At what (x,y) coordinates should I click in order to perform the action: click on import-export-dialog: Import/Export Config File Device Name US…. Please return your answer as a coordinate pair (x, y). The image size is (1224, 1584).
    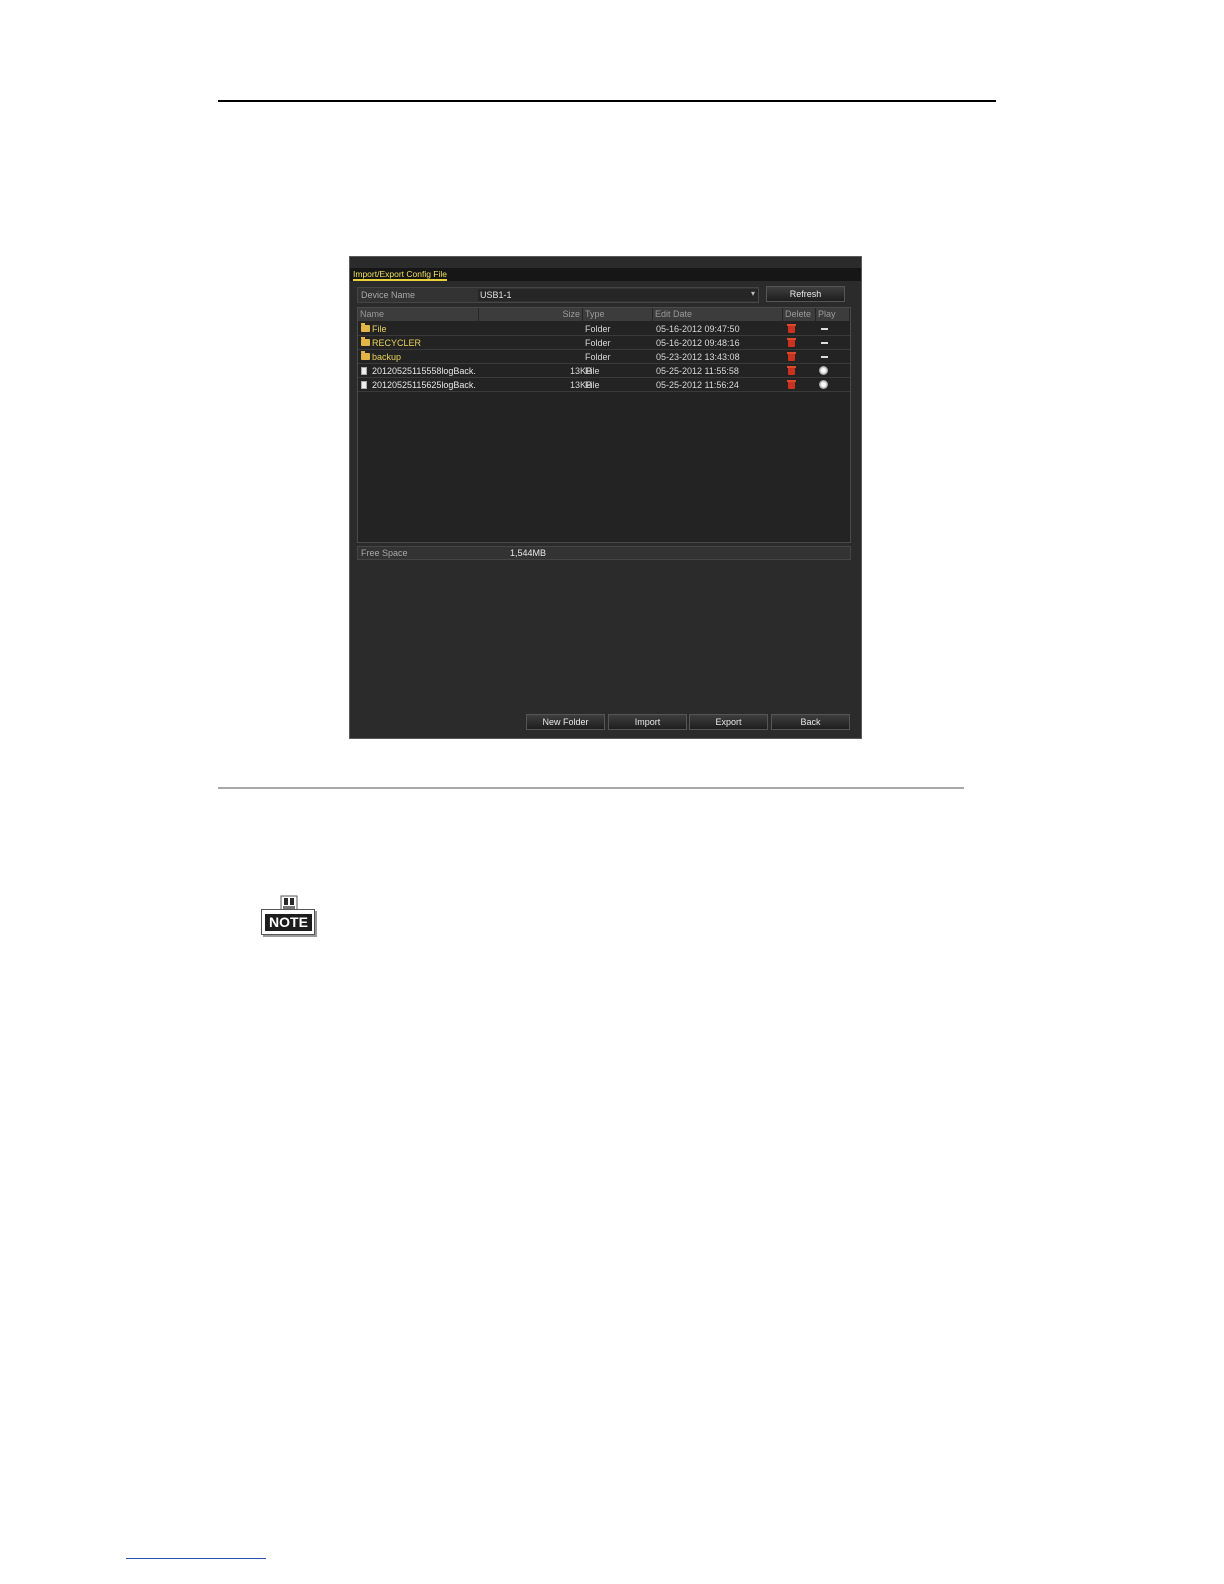
    Looking at the image, I should click on (605, 497).